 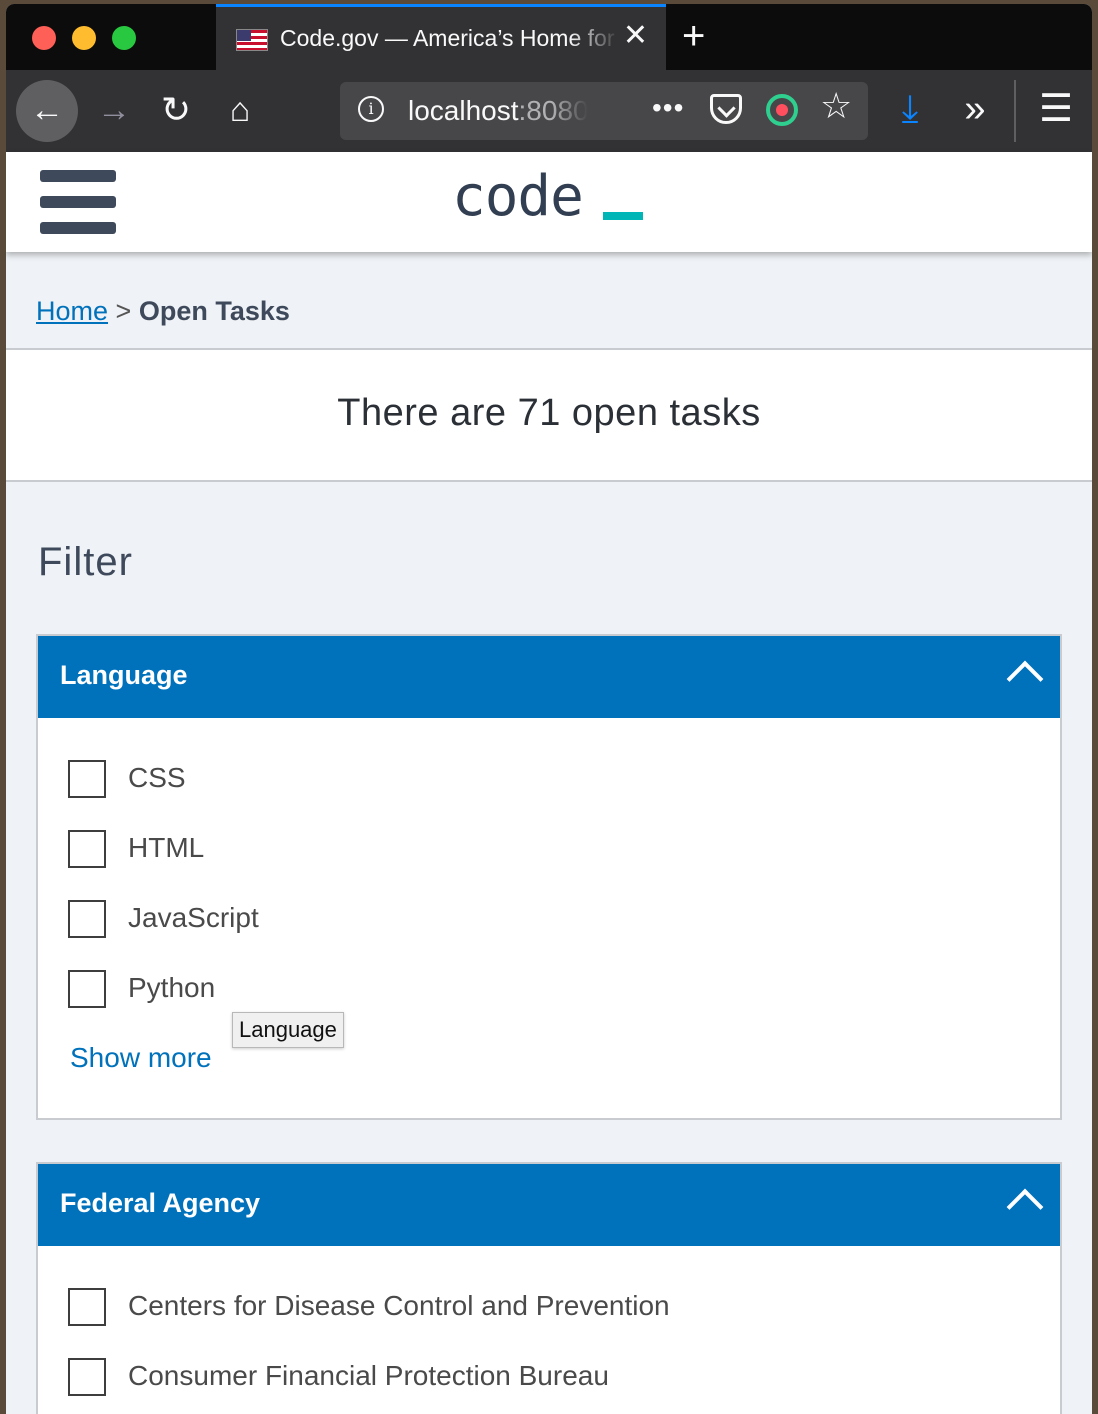 What do you see at coordinates (160, 1203) in the screenshot?
I see `agency-panel-title: Federal Agency` at bounding box center [160, 1203].